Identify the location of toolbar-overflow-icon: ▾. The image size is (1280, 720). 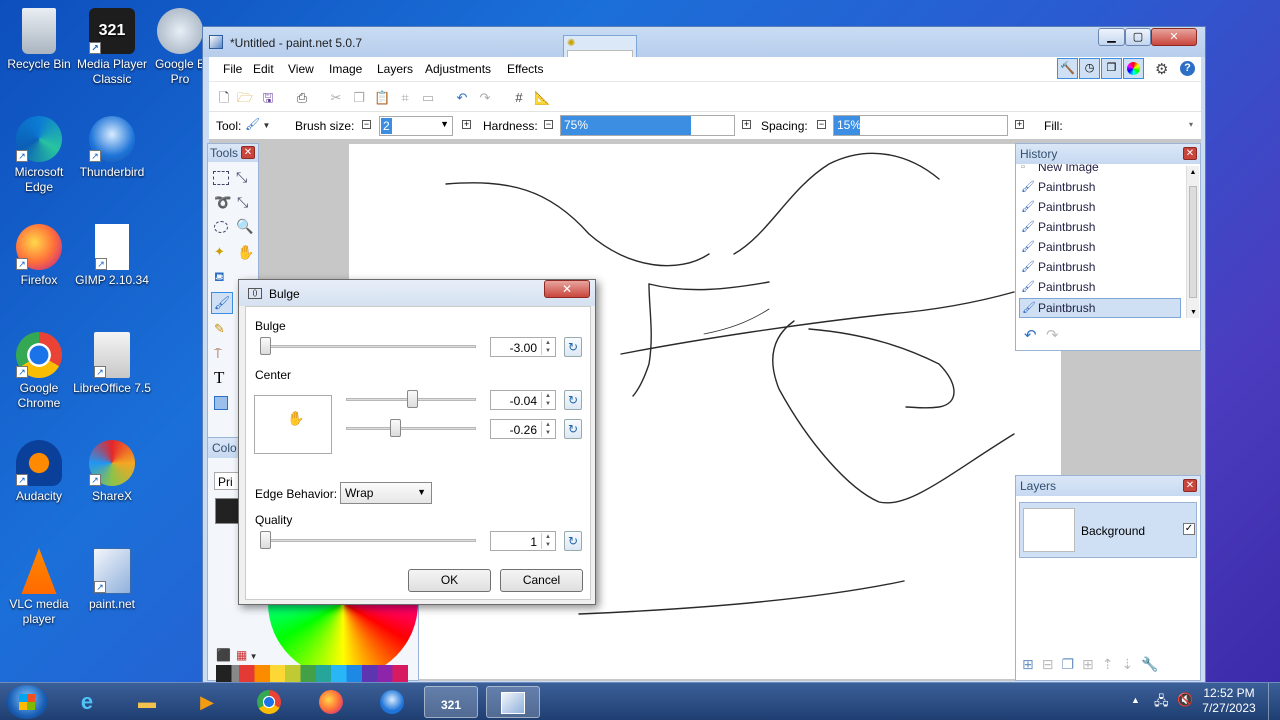
(1191, 124).